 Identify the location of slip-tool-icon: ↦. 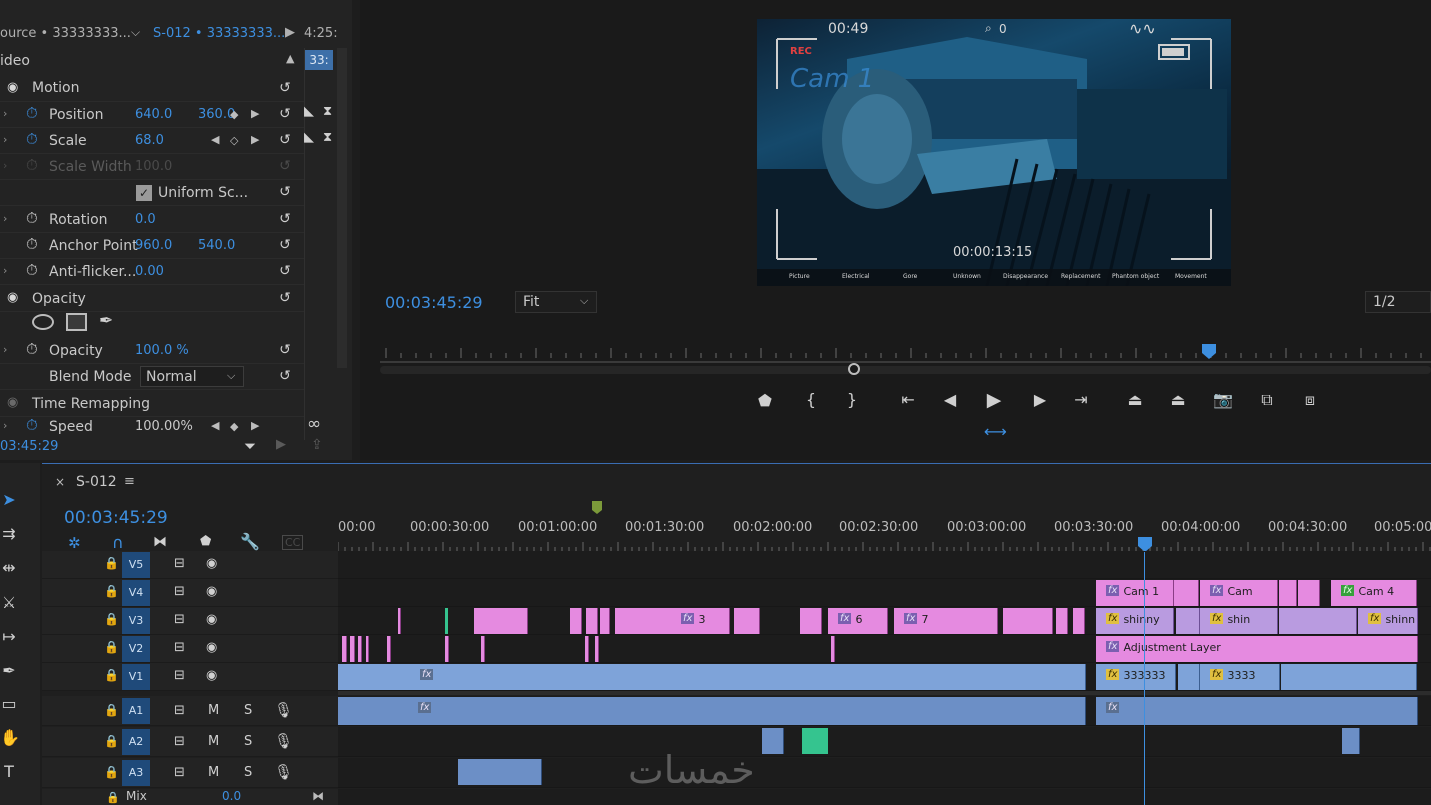
(9, 637).